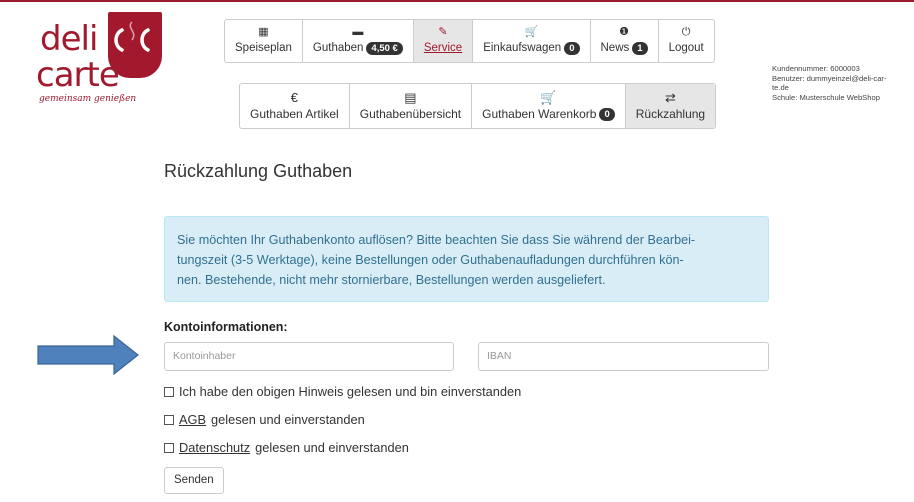 The width and height of the screenshot is (914, 502). What do you see at coordinates (539, 114) in the screenshot?
I see `subnav-guthaben-warenkorb-label: Guthaben Warenkorb` at bounding box center [539, 114].